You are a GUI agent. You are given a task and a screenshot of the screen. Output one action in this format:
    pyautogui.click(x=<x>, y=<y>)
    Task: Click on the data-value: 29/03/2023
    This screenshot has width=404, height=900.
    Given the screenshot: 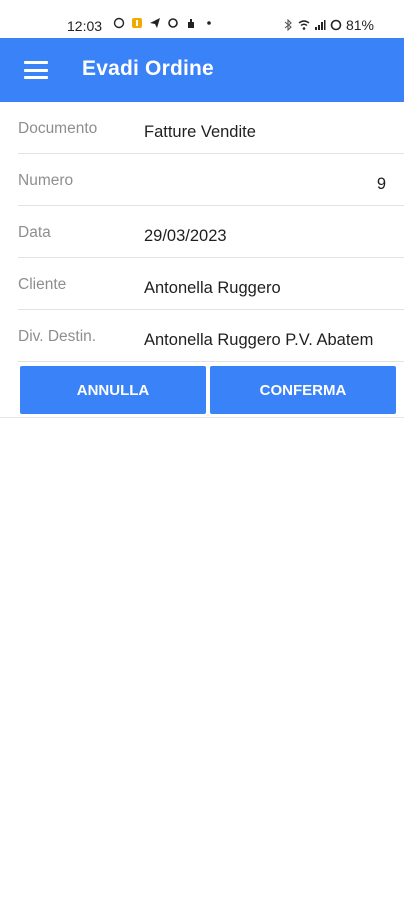 What is the action you would take?
    pyautogui.click(x=266, y=236)
    